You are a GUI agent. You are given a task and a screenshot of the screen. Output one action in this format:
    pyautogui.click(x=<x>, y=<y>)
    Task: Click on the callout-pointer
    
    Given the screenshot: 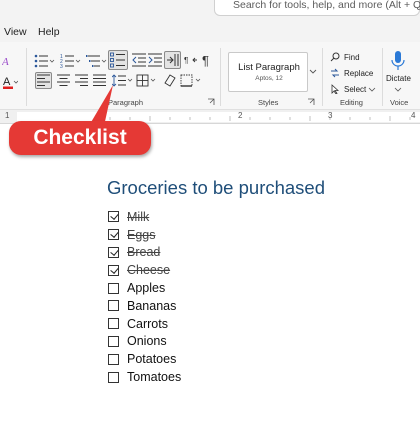 What is the action you would take?
    pyautogui.click(x=101, y=105)
    